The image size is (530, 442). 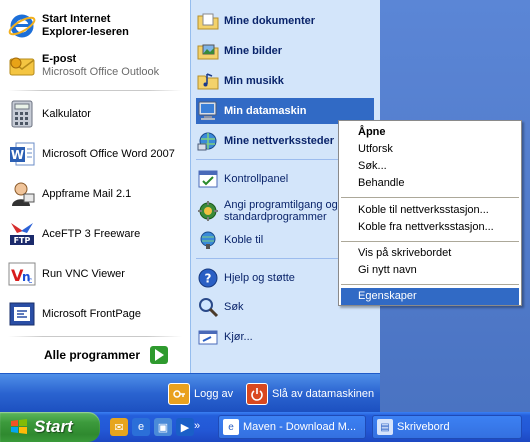 What do you see at coordinates (430, 253) in the screenshot?
I see `ctx-show-on-desktop: Vis på skrivebordet` at bounding box center [430, 253].